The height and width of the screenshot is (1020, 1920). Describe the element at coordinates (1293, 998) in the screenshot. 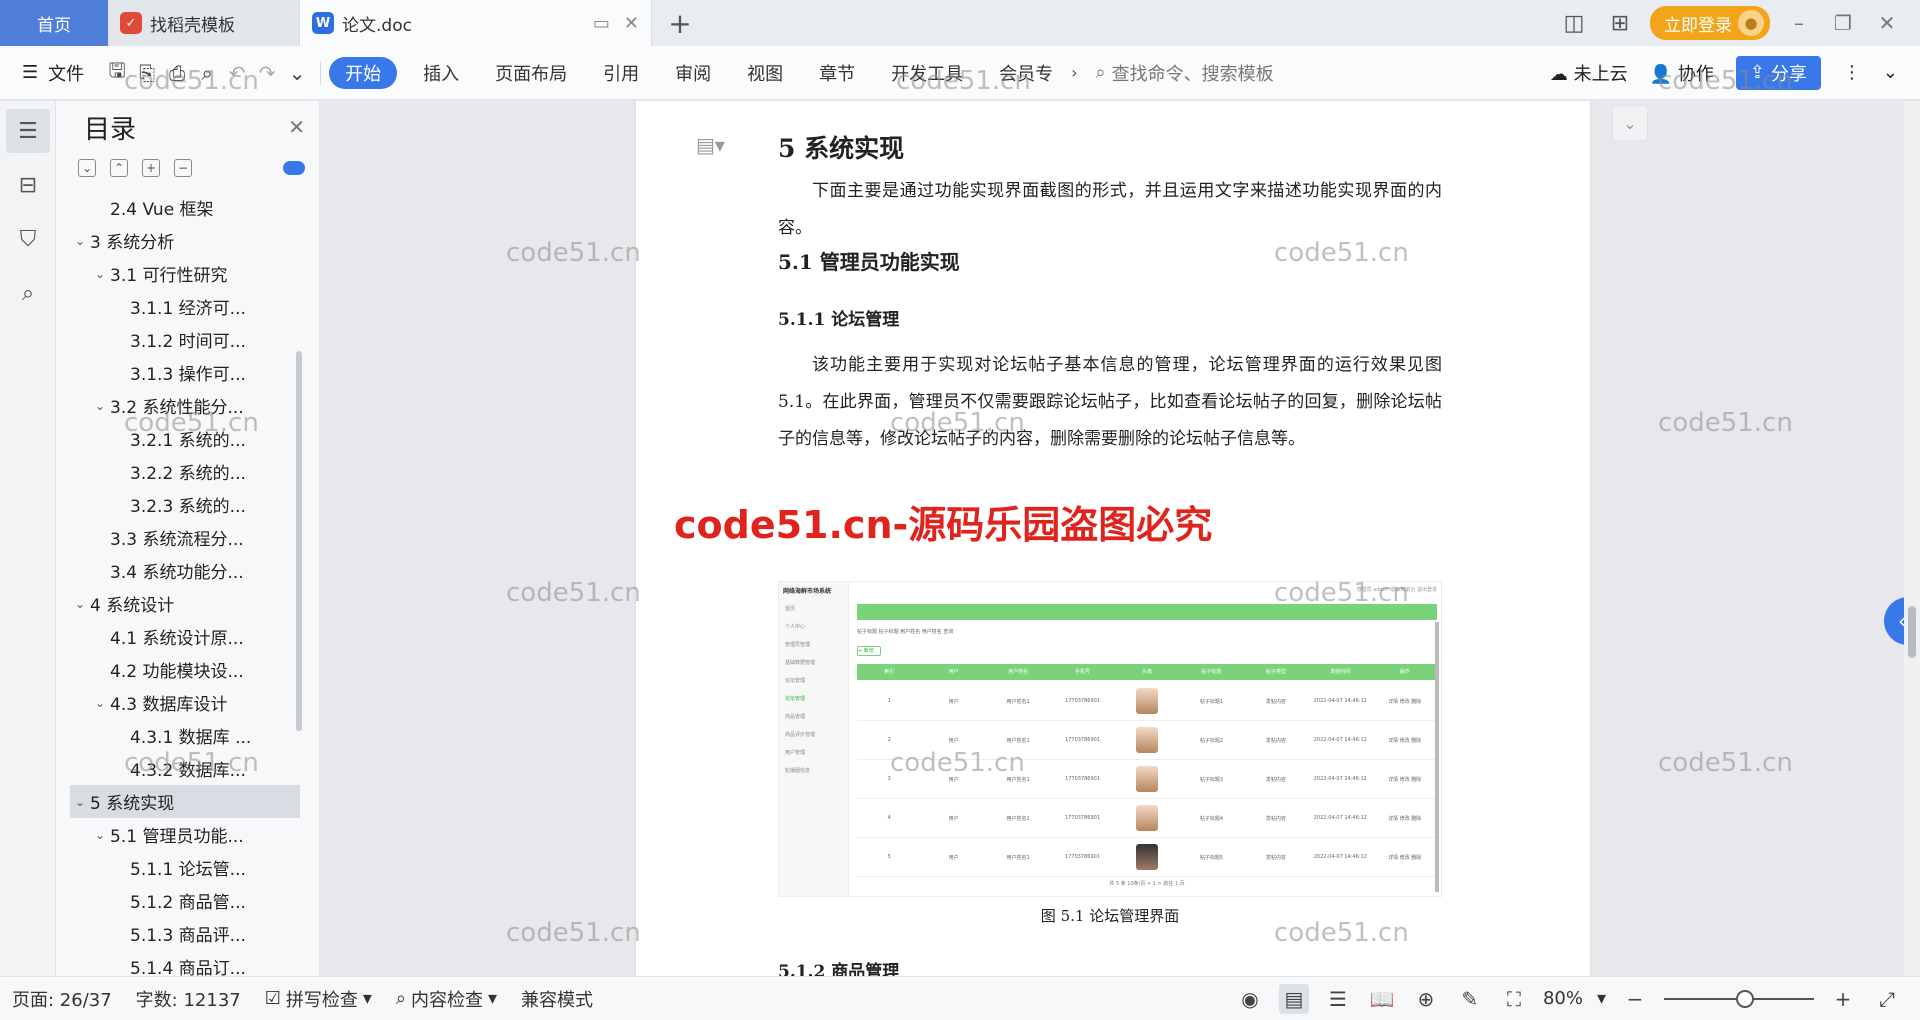

I see `page-view-icon: ▤` at that location.